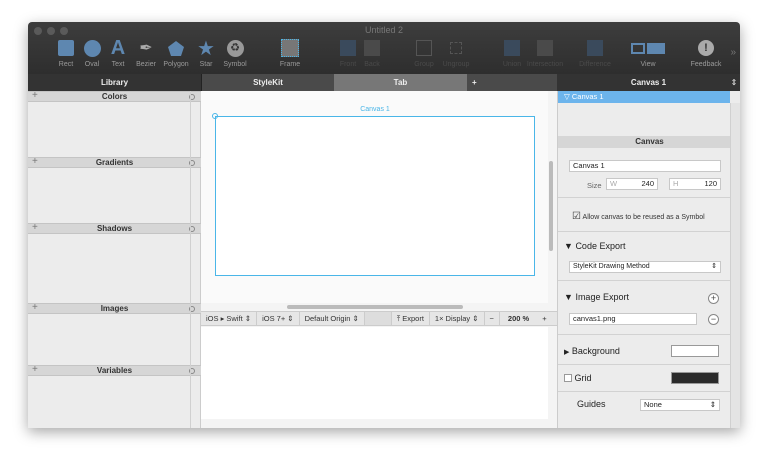 Image resolution: width=768 pixels, height=461 pixels. I want to click on tab-library: Library, so click(114, 82).